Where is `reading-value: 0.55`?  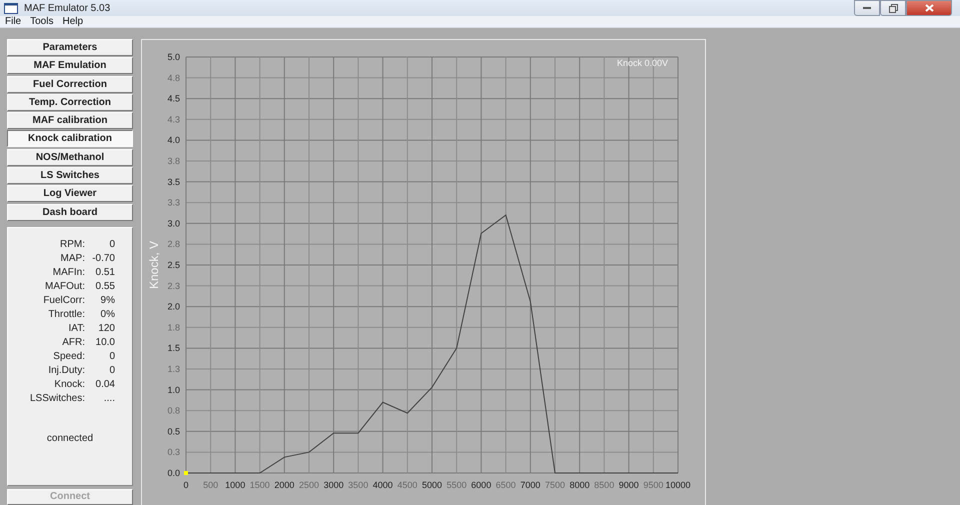
reading-value: 0.55 is located at coordinates (104, 287).